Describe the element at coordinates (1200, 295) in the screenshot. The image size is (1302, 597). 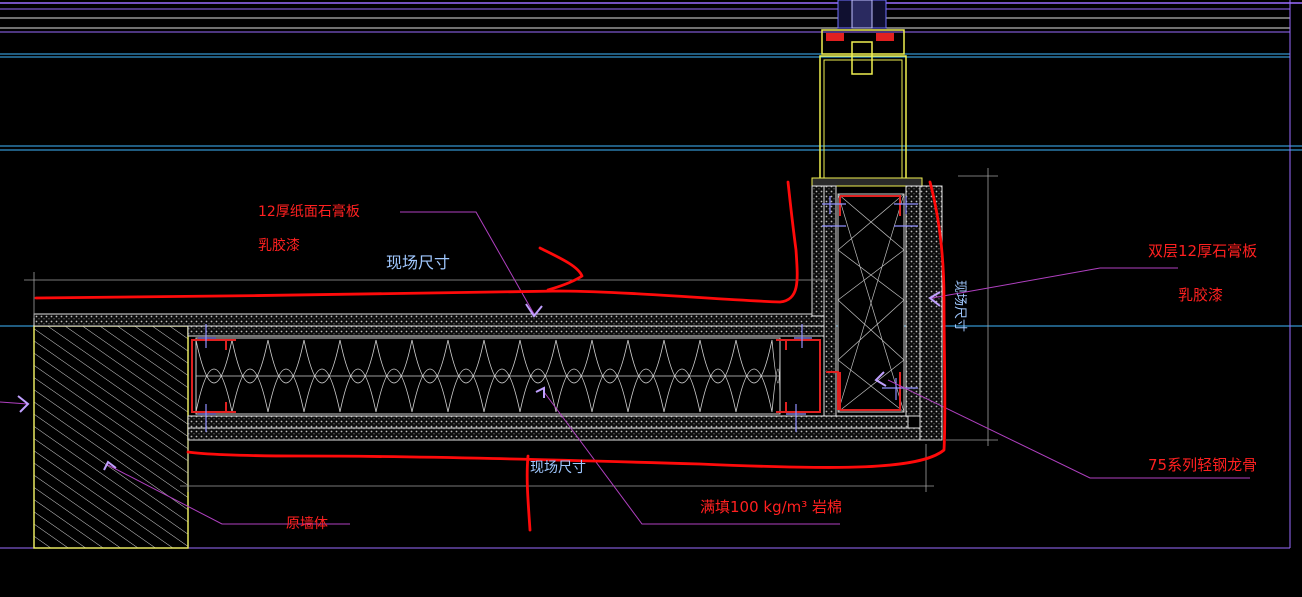
I see `label-latex-paint-right: 乳胶漆` at that location.